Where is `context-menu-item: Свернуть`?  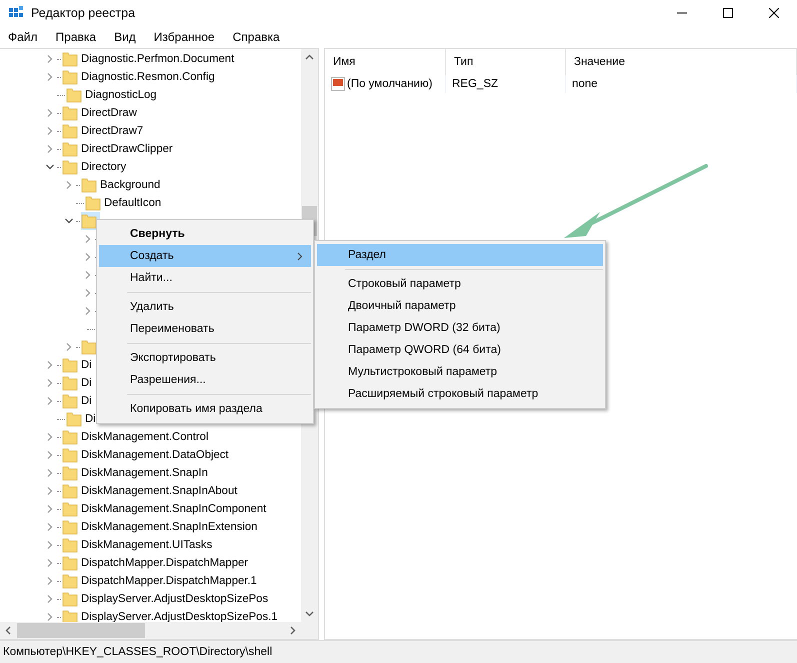 context-menu-item: Свернуть is located at coordinates (205, 234).